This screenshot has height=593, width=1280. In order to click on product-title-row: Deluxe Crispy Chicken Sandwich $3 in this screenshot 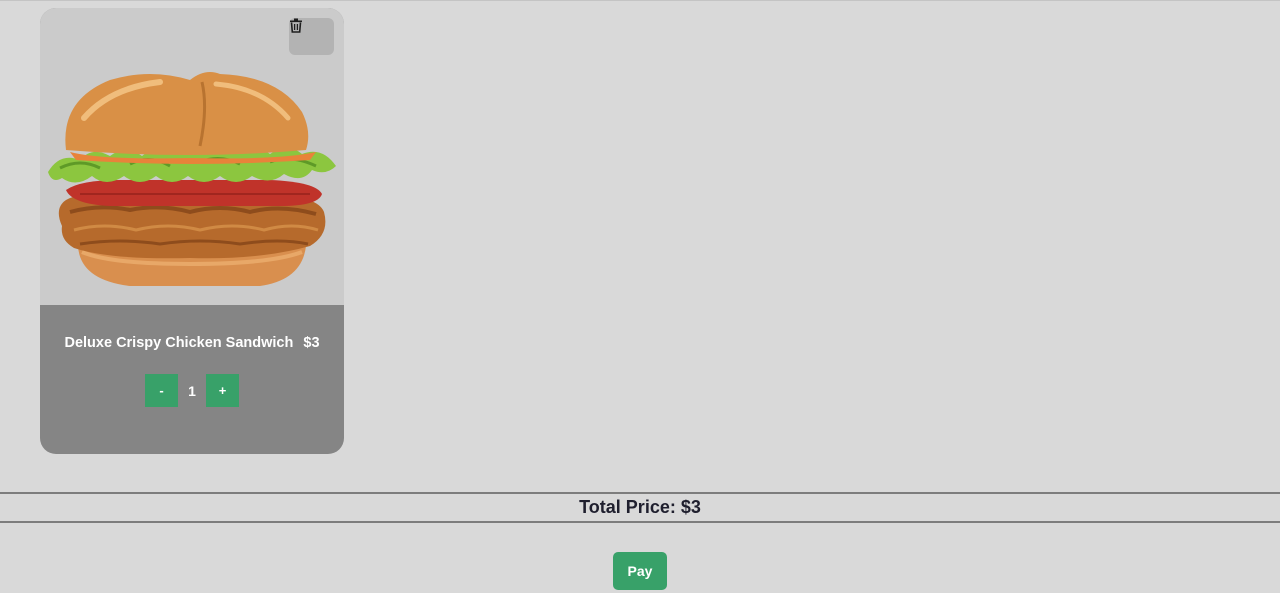, I will do `click(192, 343)`.